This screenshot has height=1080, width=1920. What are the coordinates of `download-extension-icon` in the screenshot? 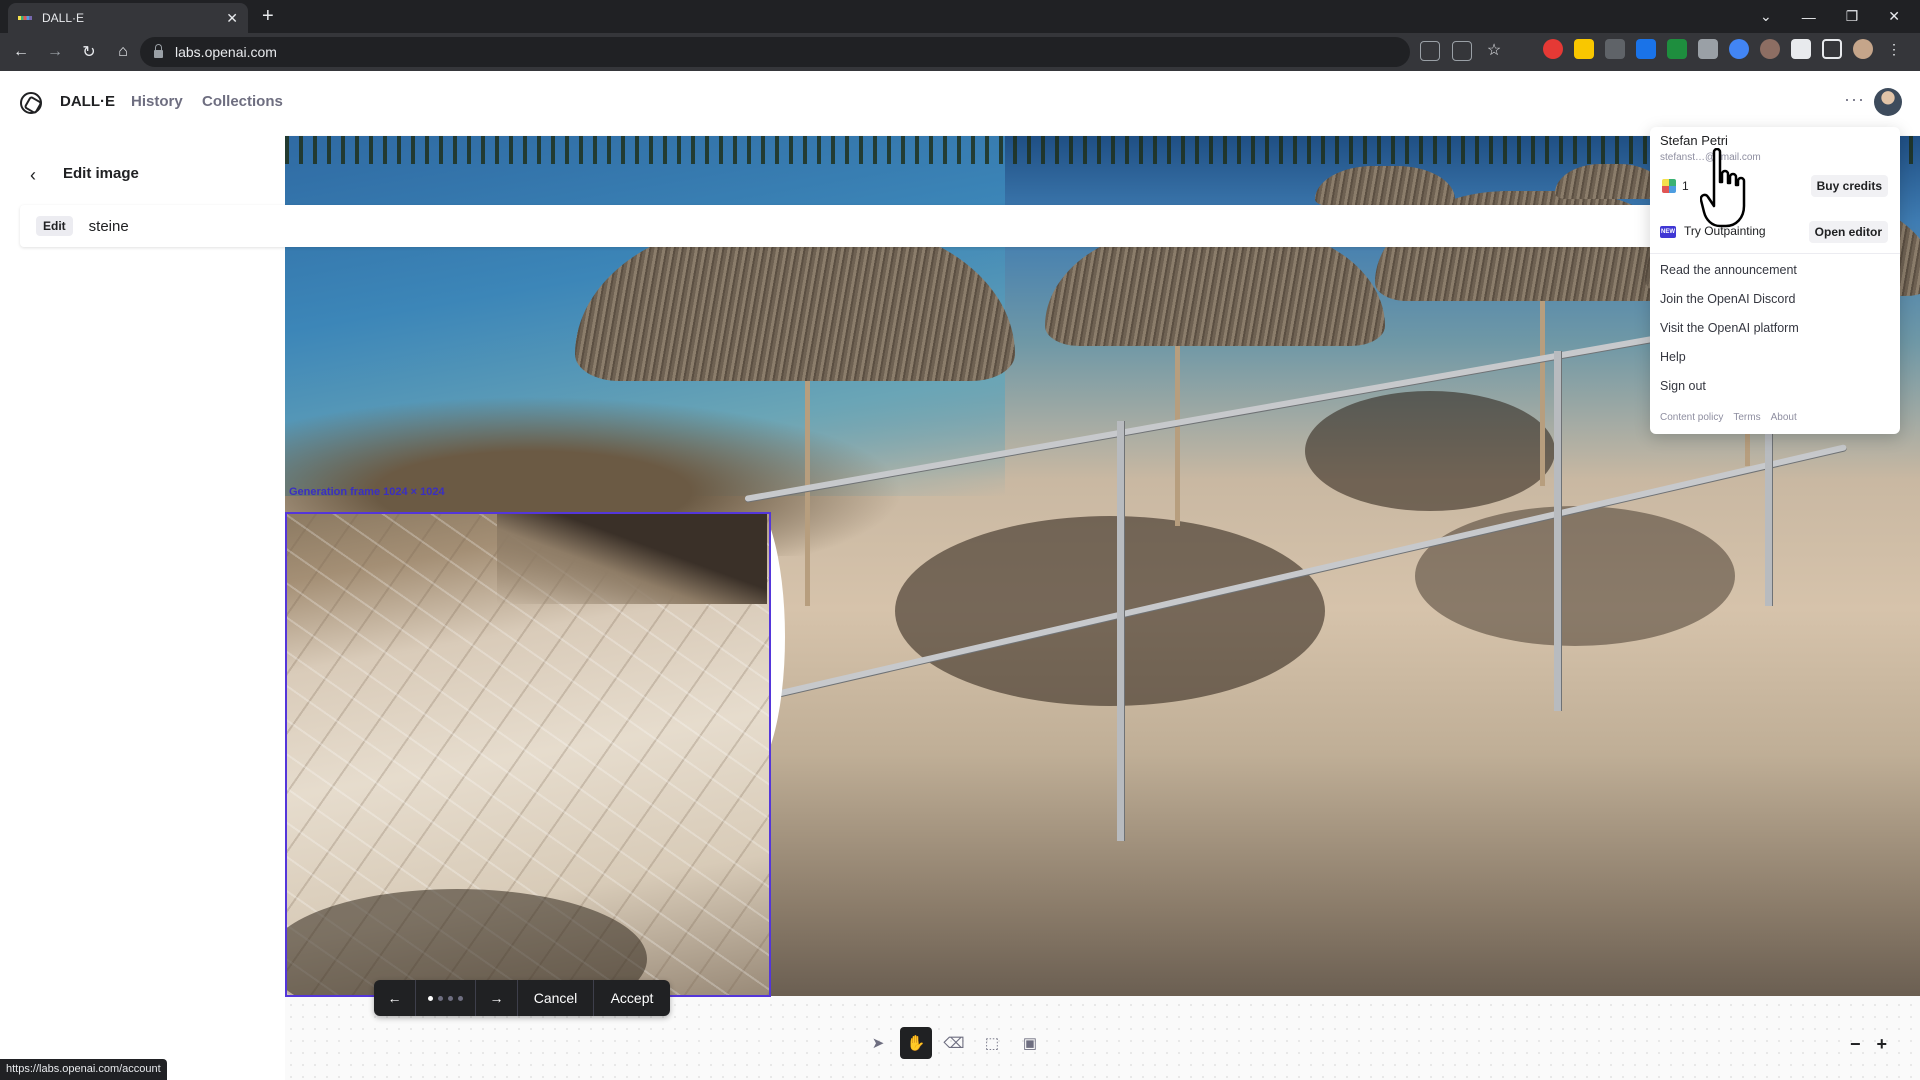 It's located at (1677, 49).